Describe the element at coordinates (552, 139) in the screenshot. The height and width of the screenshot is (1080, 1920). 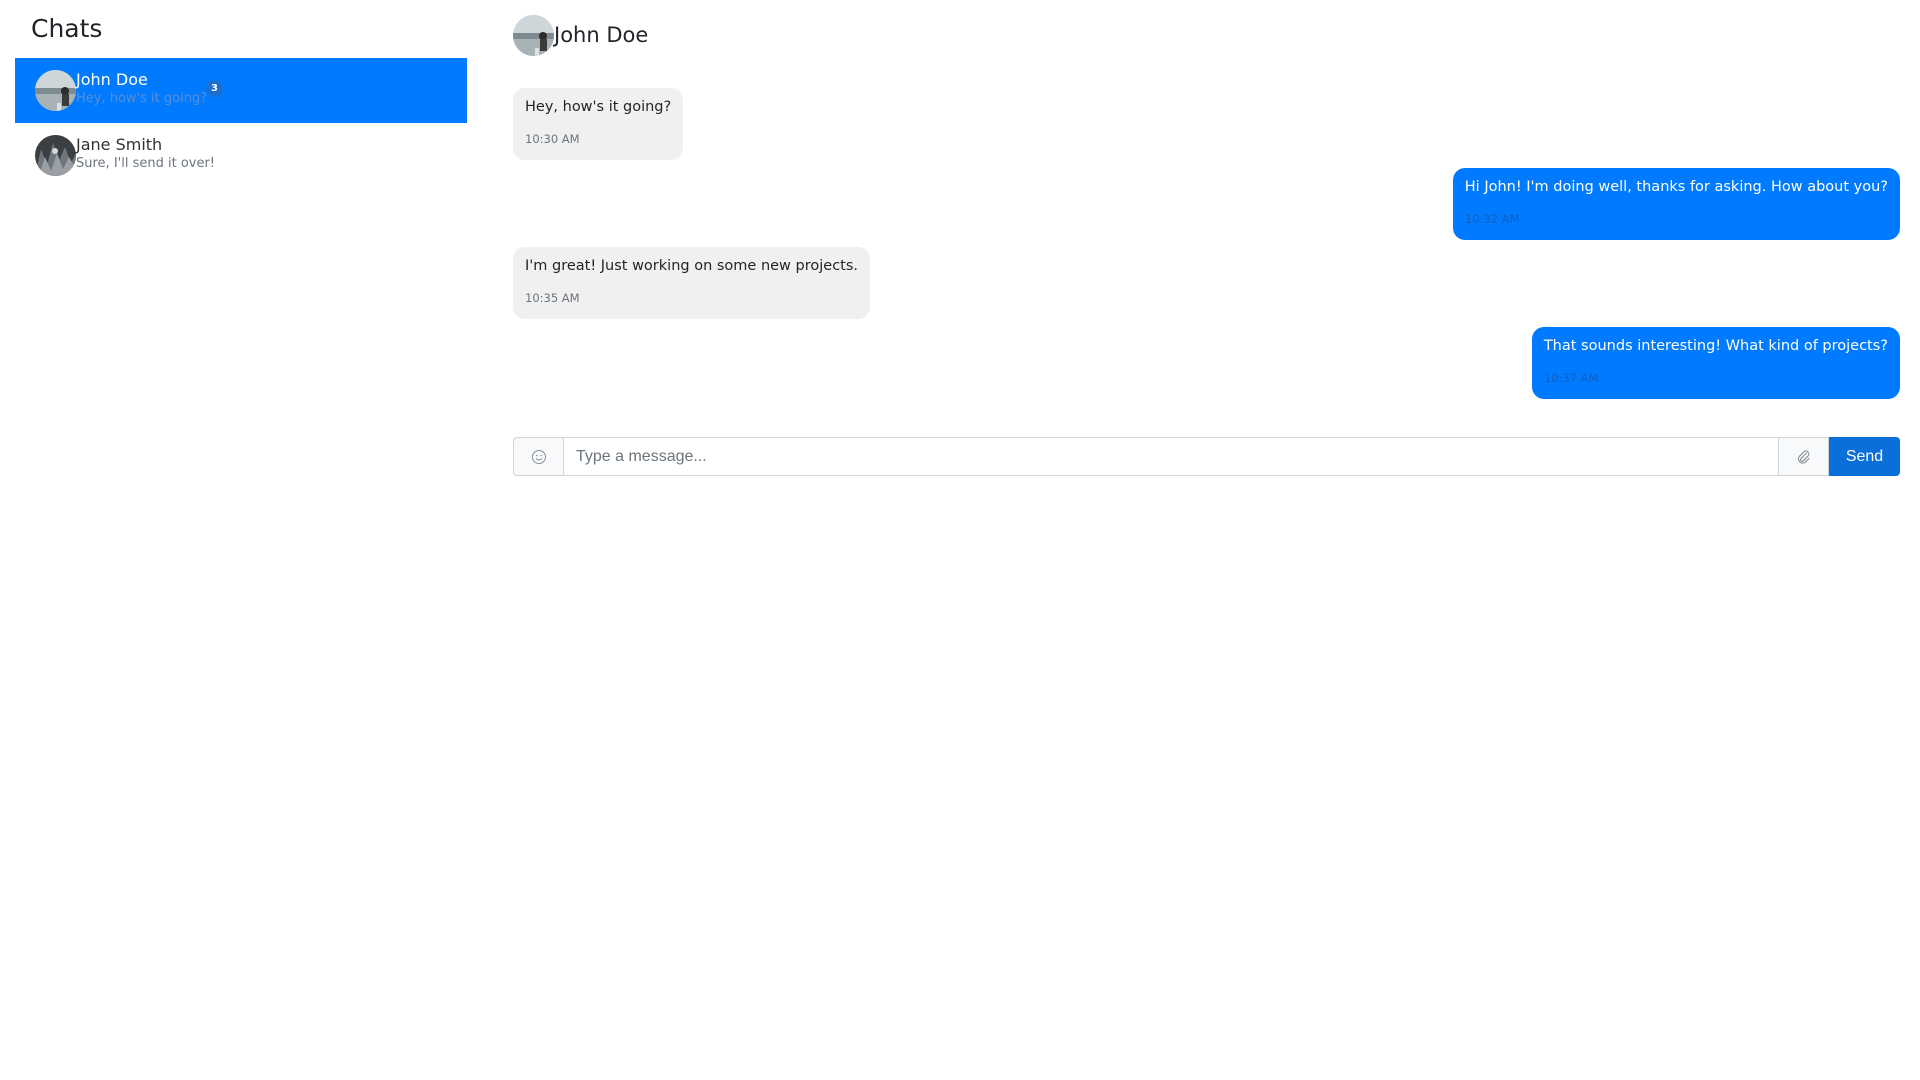
I see `message-time: 10:30 AM` at that location.